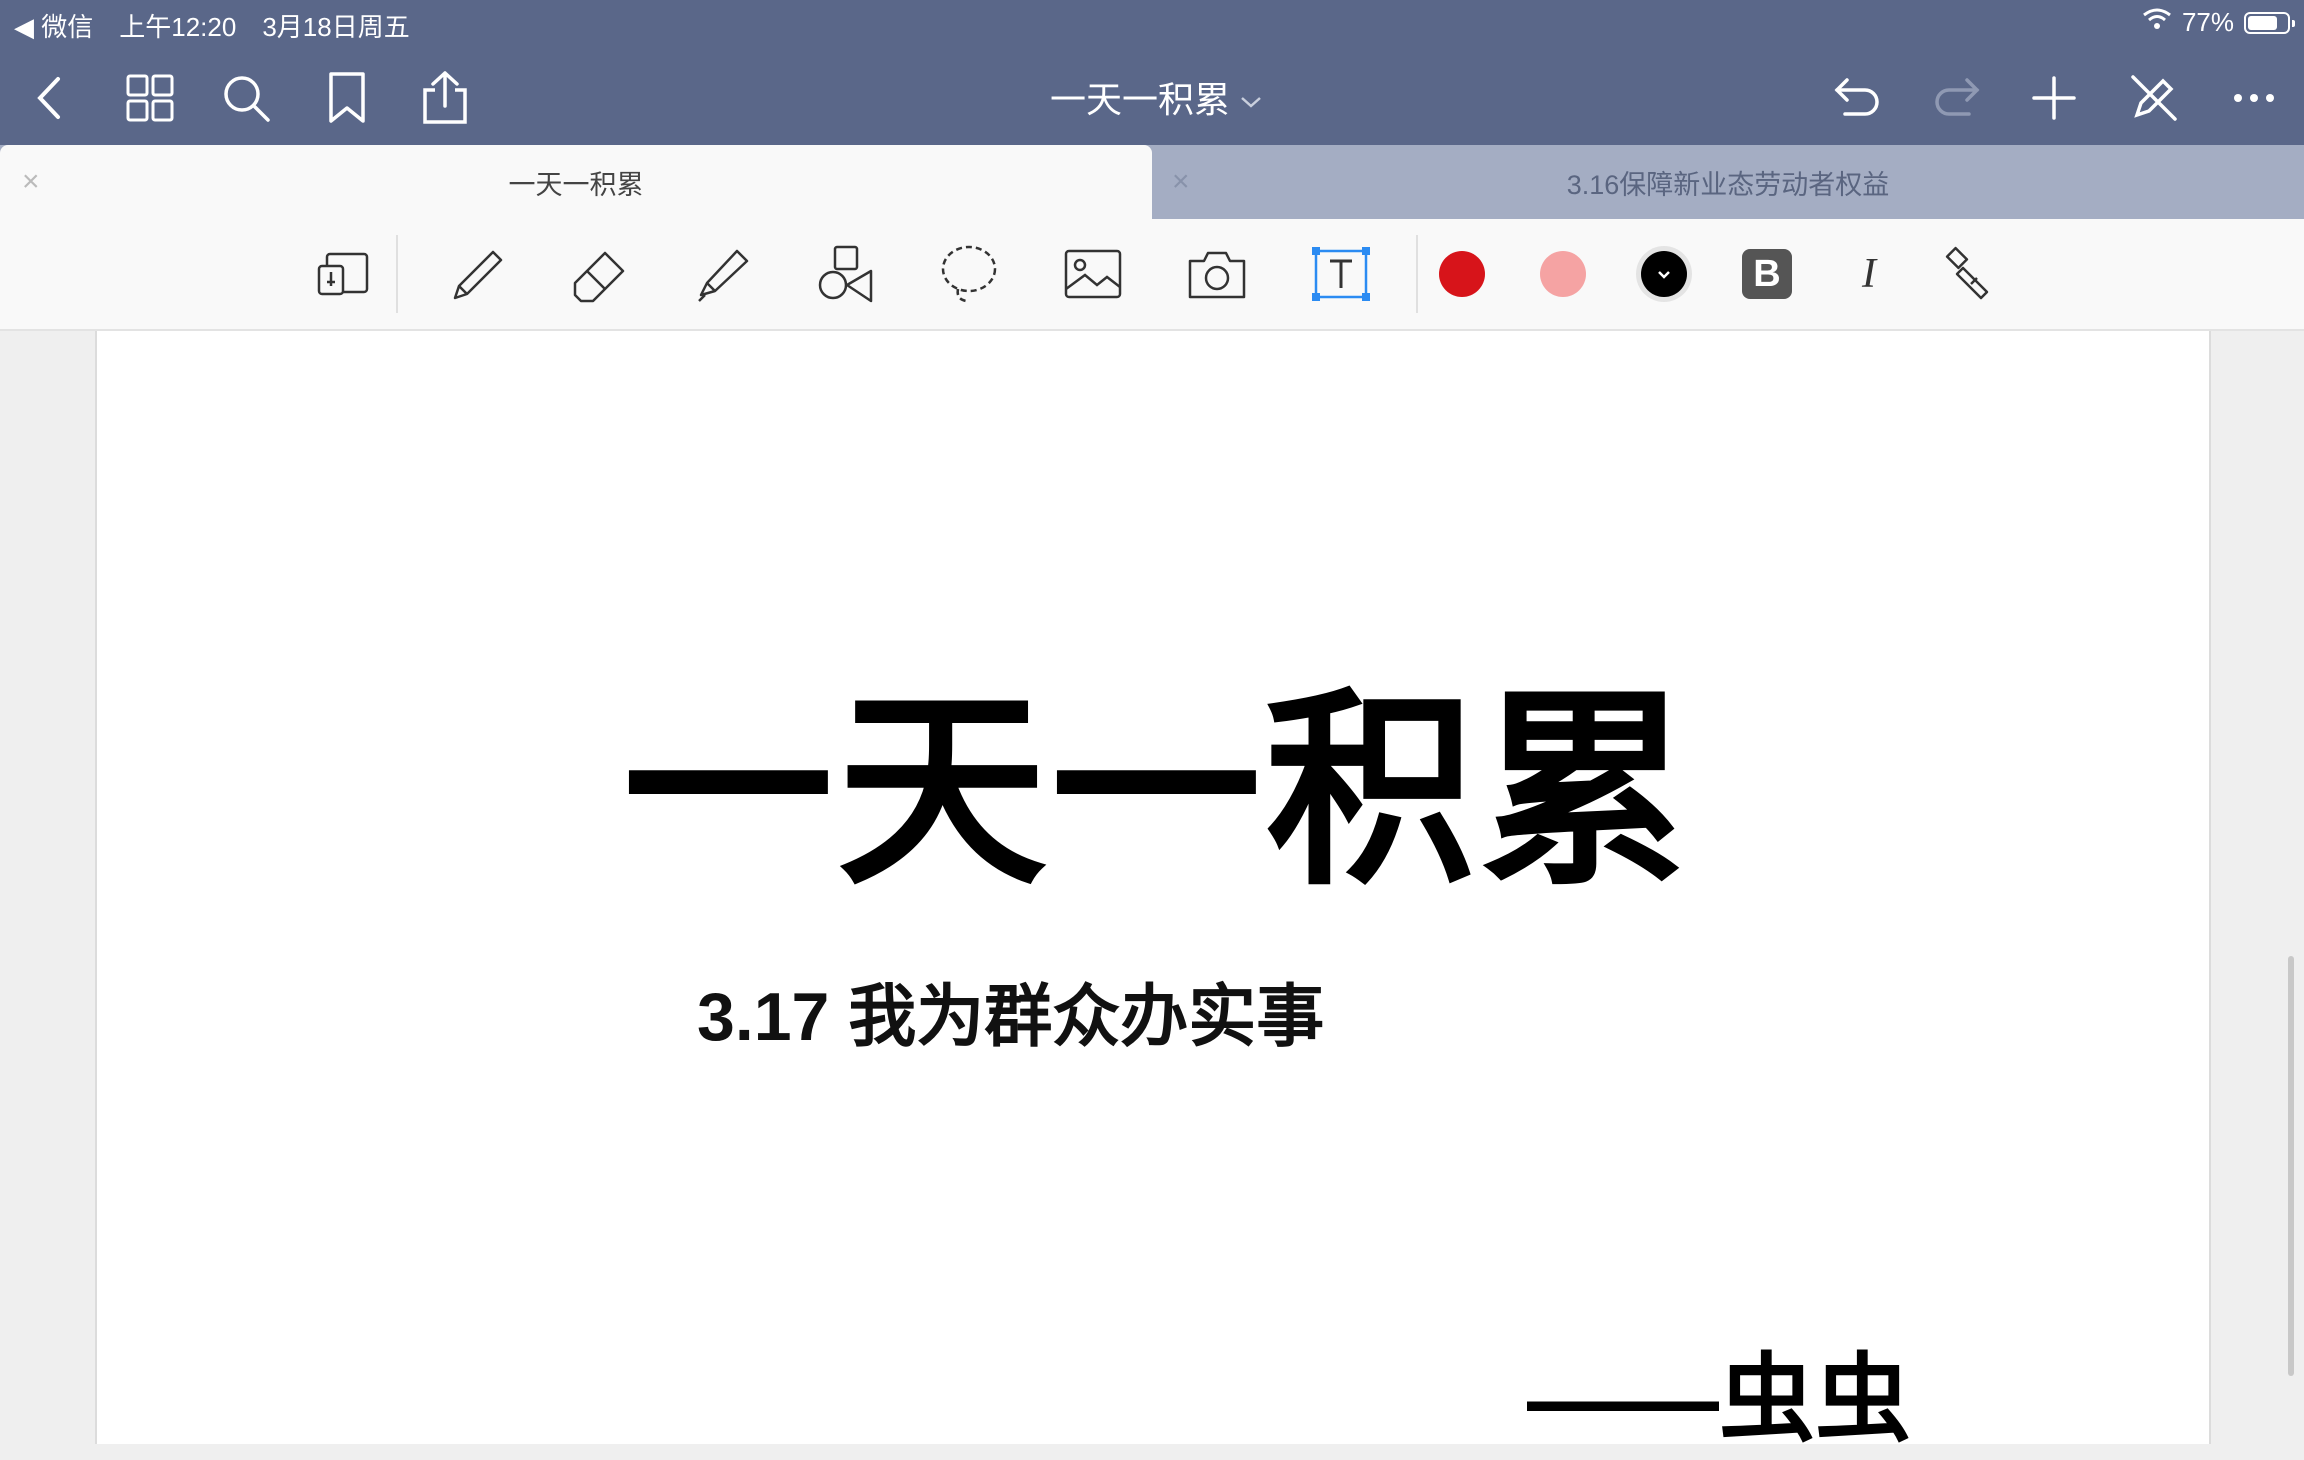 This screenshot has height=1460, width=2304. Describe the element at coordinates (477, 274) in the screenshot. I see `pen-icon` at that location.